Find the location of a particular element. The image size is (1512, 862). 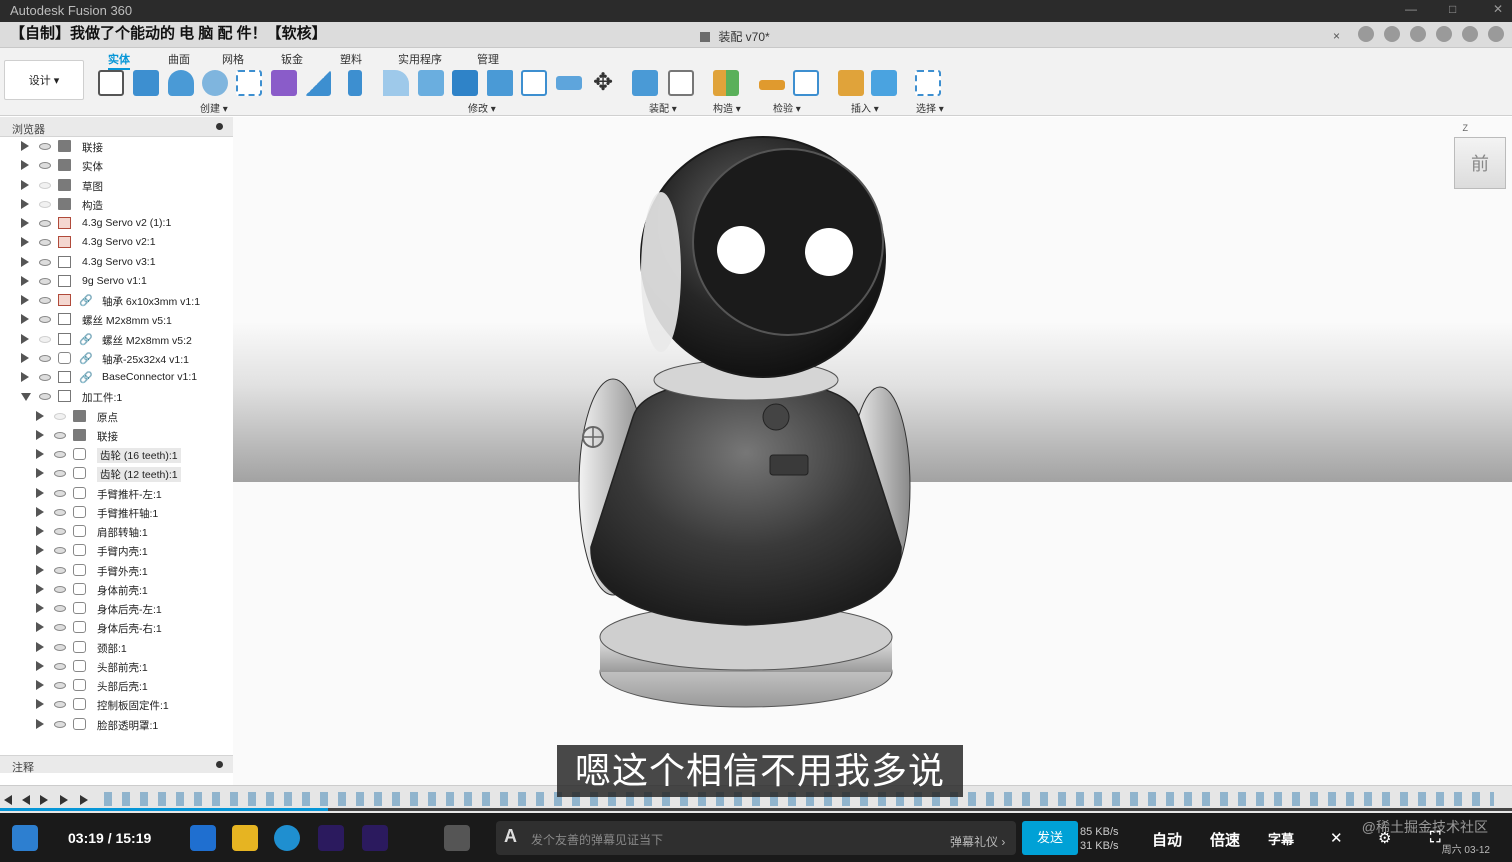

tab-plastic: 塑料 is located at coordinates (351, 59).